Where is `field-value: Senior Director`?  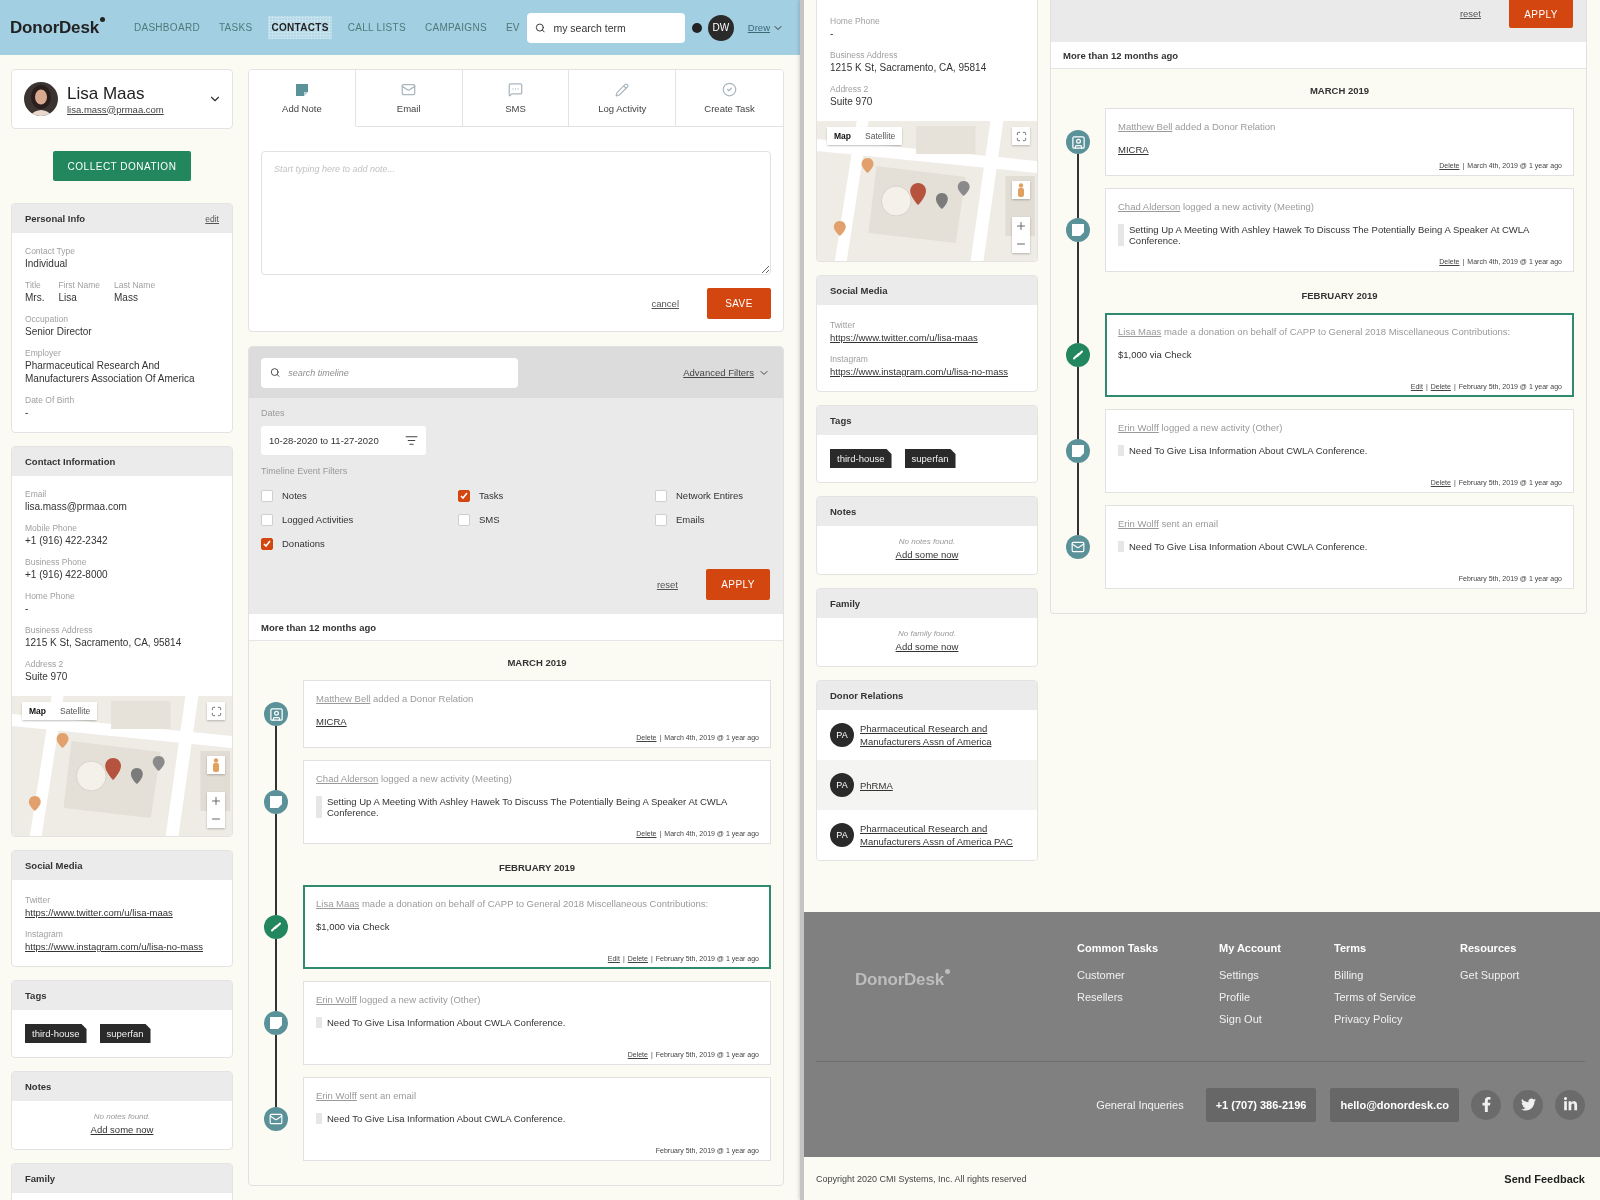 field-value: Senior Director is located at coordinates (58, 331).